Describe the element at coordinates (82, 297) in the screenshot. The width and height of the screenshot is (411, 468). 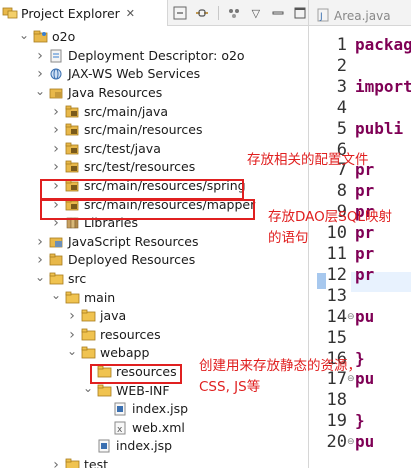
I see `tree-item: ⌄ main` at that location.